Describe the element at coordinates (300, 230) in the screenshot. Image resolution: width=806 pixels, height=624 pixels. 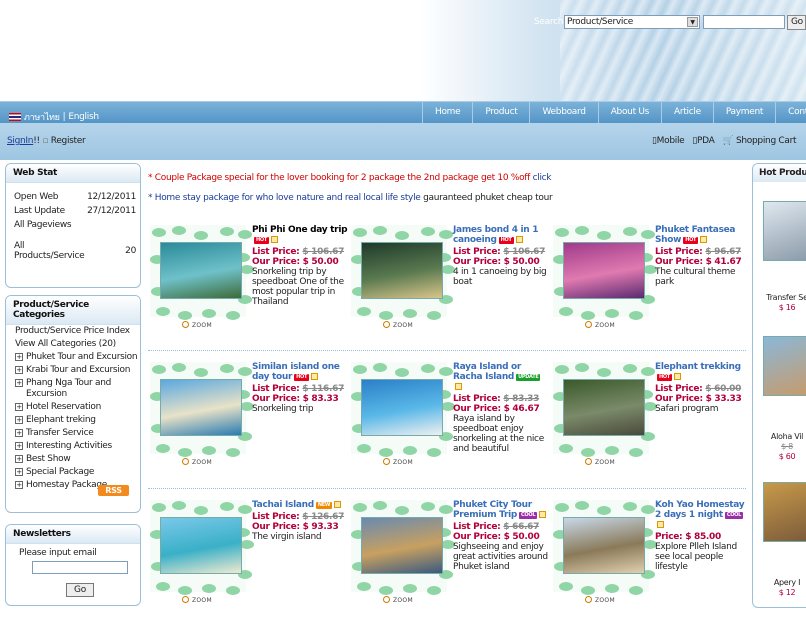
I see `product-title: Phi Phi One day trip` at that location.